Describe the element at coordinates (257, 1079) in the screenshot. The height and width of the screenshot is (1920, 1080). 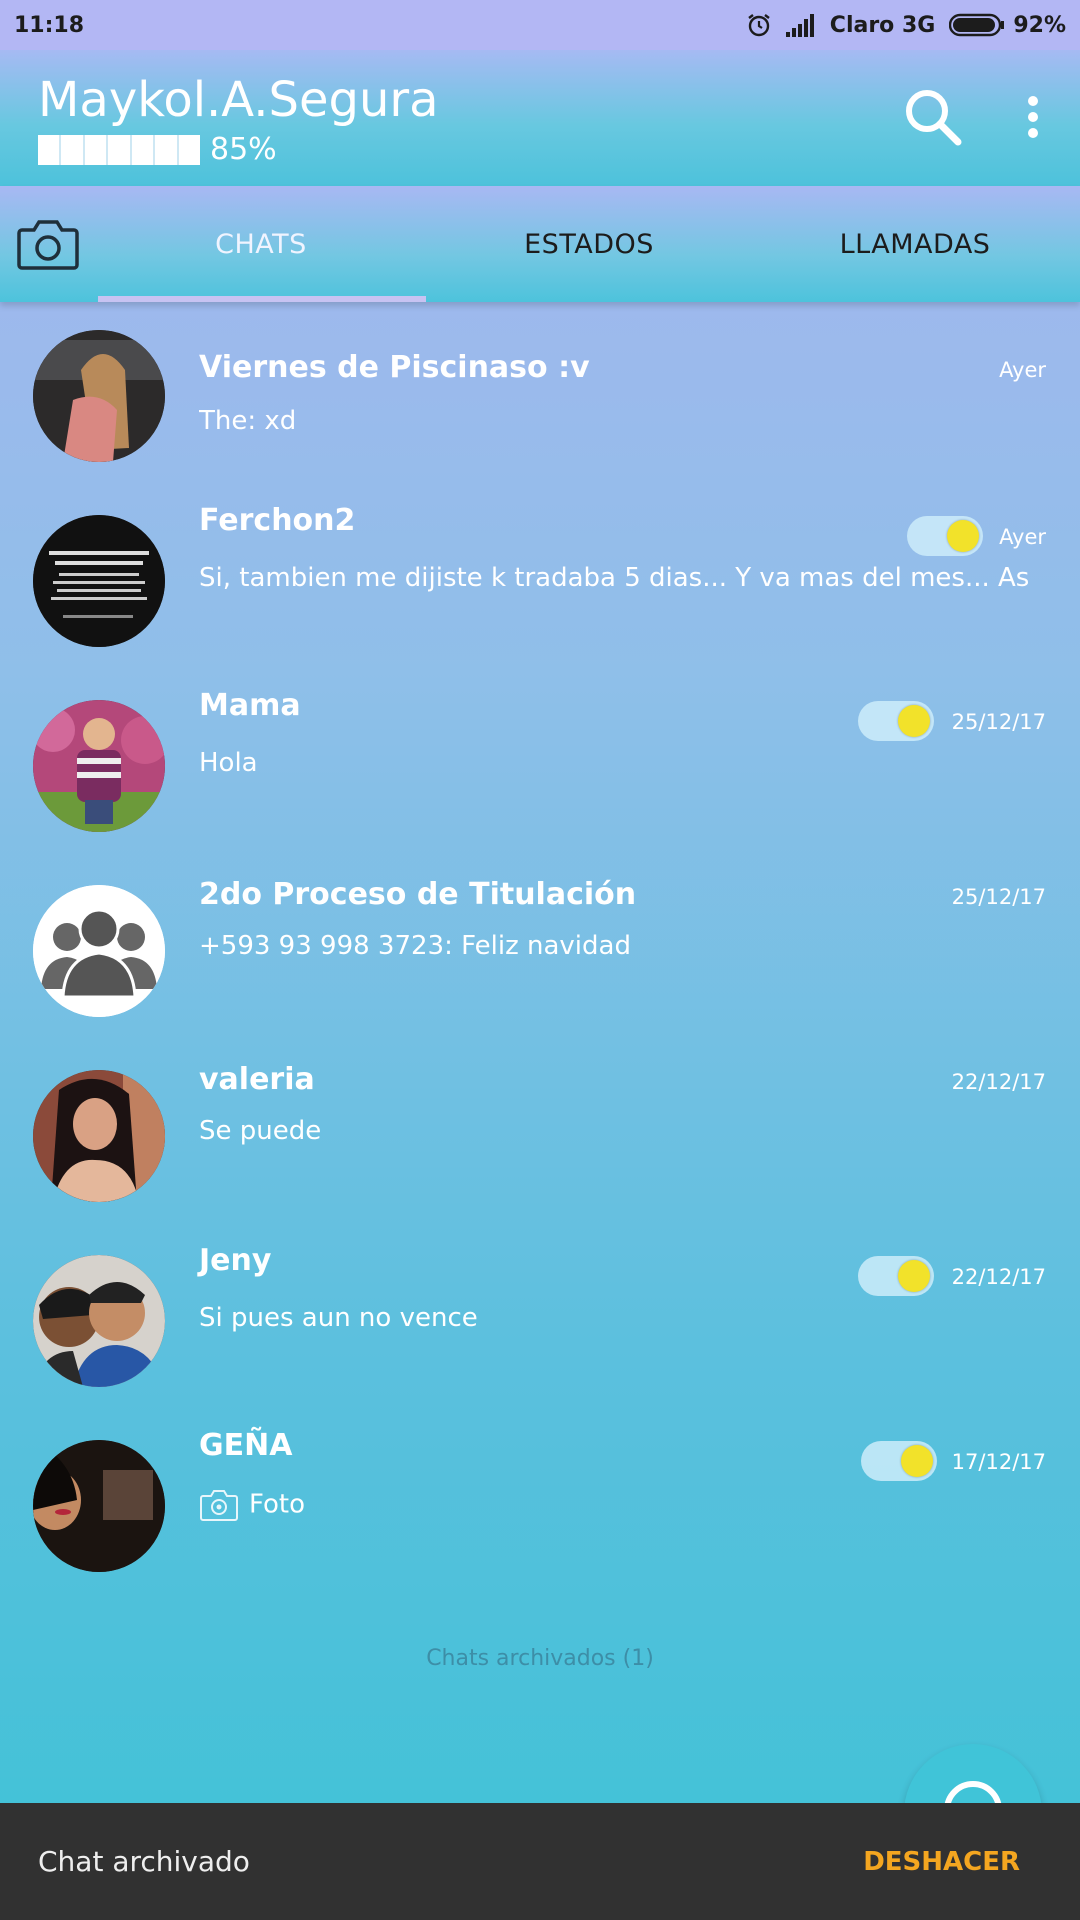
I see `chat-name: valeria` at that location.